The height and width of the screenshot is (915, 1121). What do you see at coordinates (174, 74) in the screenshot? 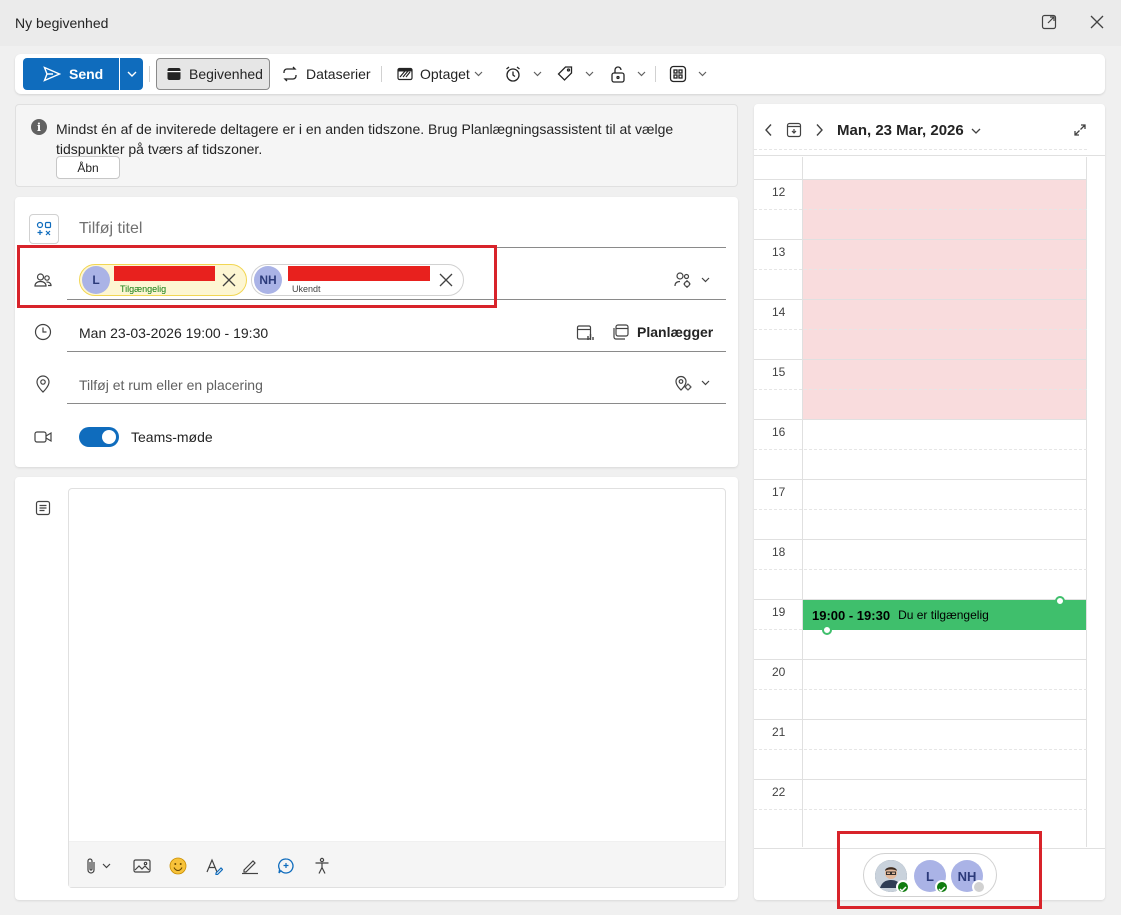
I see `calendar-icon` at bounding box center [174, 74].